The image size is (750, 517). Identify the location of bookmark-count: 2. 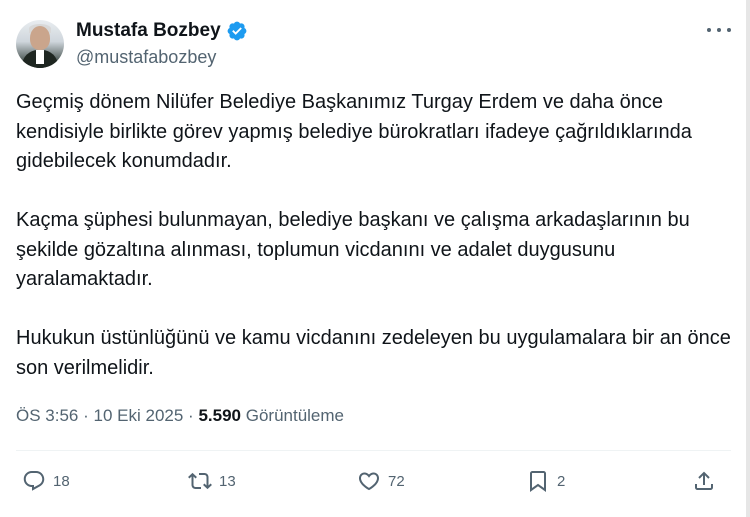
(561, 481).